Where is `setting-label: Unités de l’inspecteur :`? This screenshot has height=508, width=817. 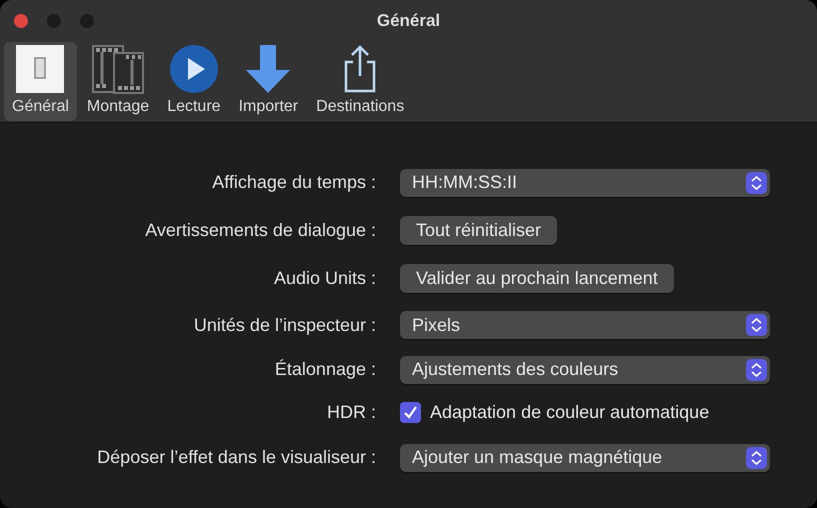
setting-label: Unités de l’inspecteur : is located at coordinates (284, 325).